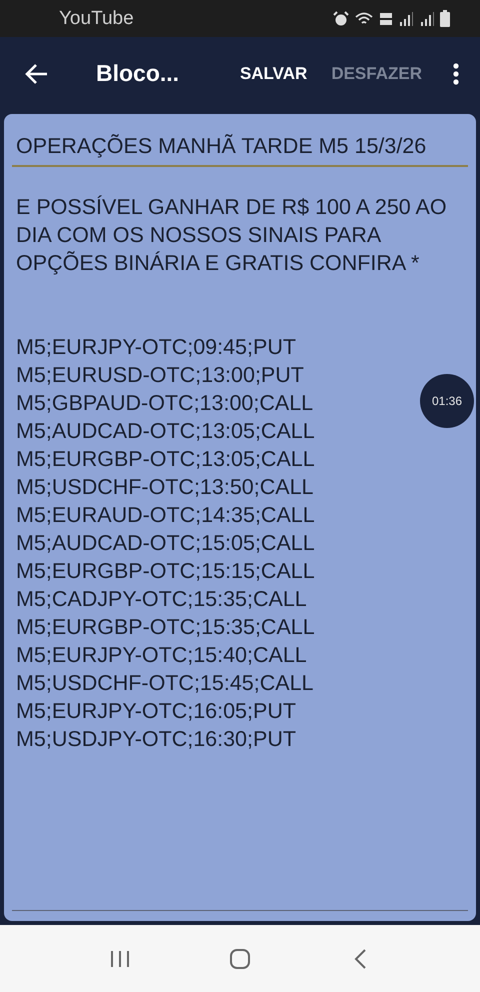 Image resolution: width=480 pixels, height=992 pixels. What do you see at coordinates (165, 571) in the screenshot?
I see `signal-line: M5;EURGBP-OTC;15:15;CALL` at bounding box center [165, 571].